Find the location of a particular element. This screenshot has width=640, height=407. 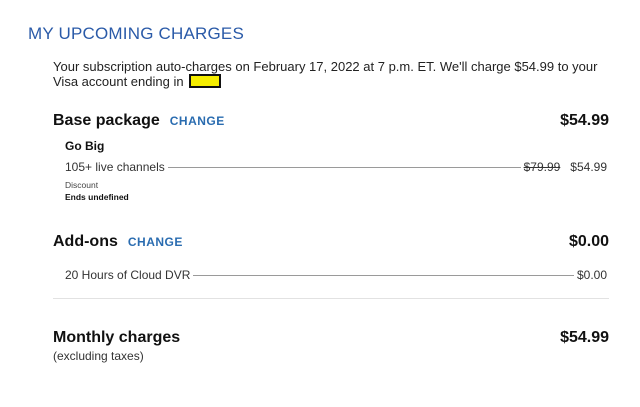

line-item-label: 105+ live channels is located at coordinates (115, 167).